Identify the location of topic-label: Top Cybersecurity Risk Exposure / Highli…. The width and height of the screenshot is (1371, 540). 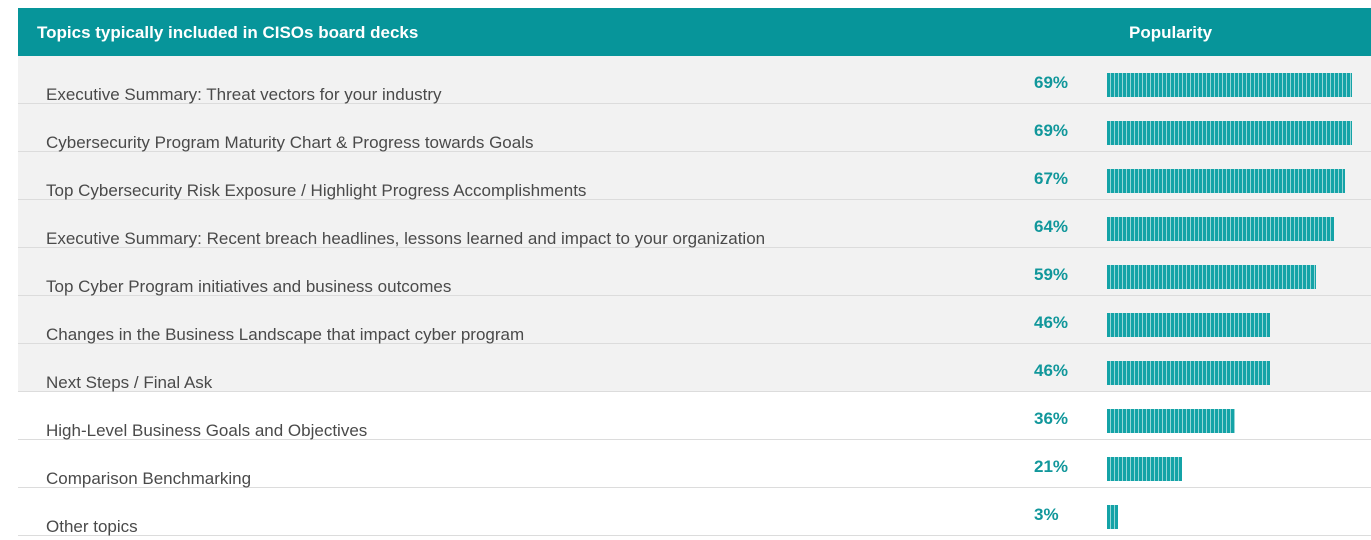
(316, 190).